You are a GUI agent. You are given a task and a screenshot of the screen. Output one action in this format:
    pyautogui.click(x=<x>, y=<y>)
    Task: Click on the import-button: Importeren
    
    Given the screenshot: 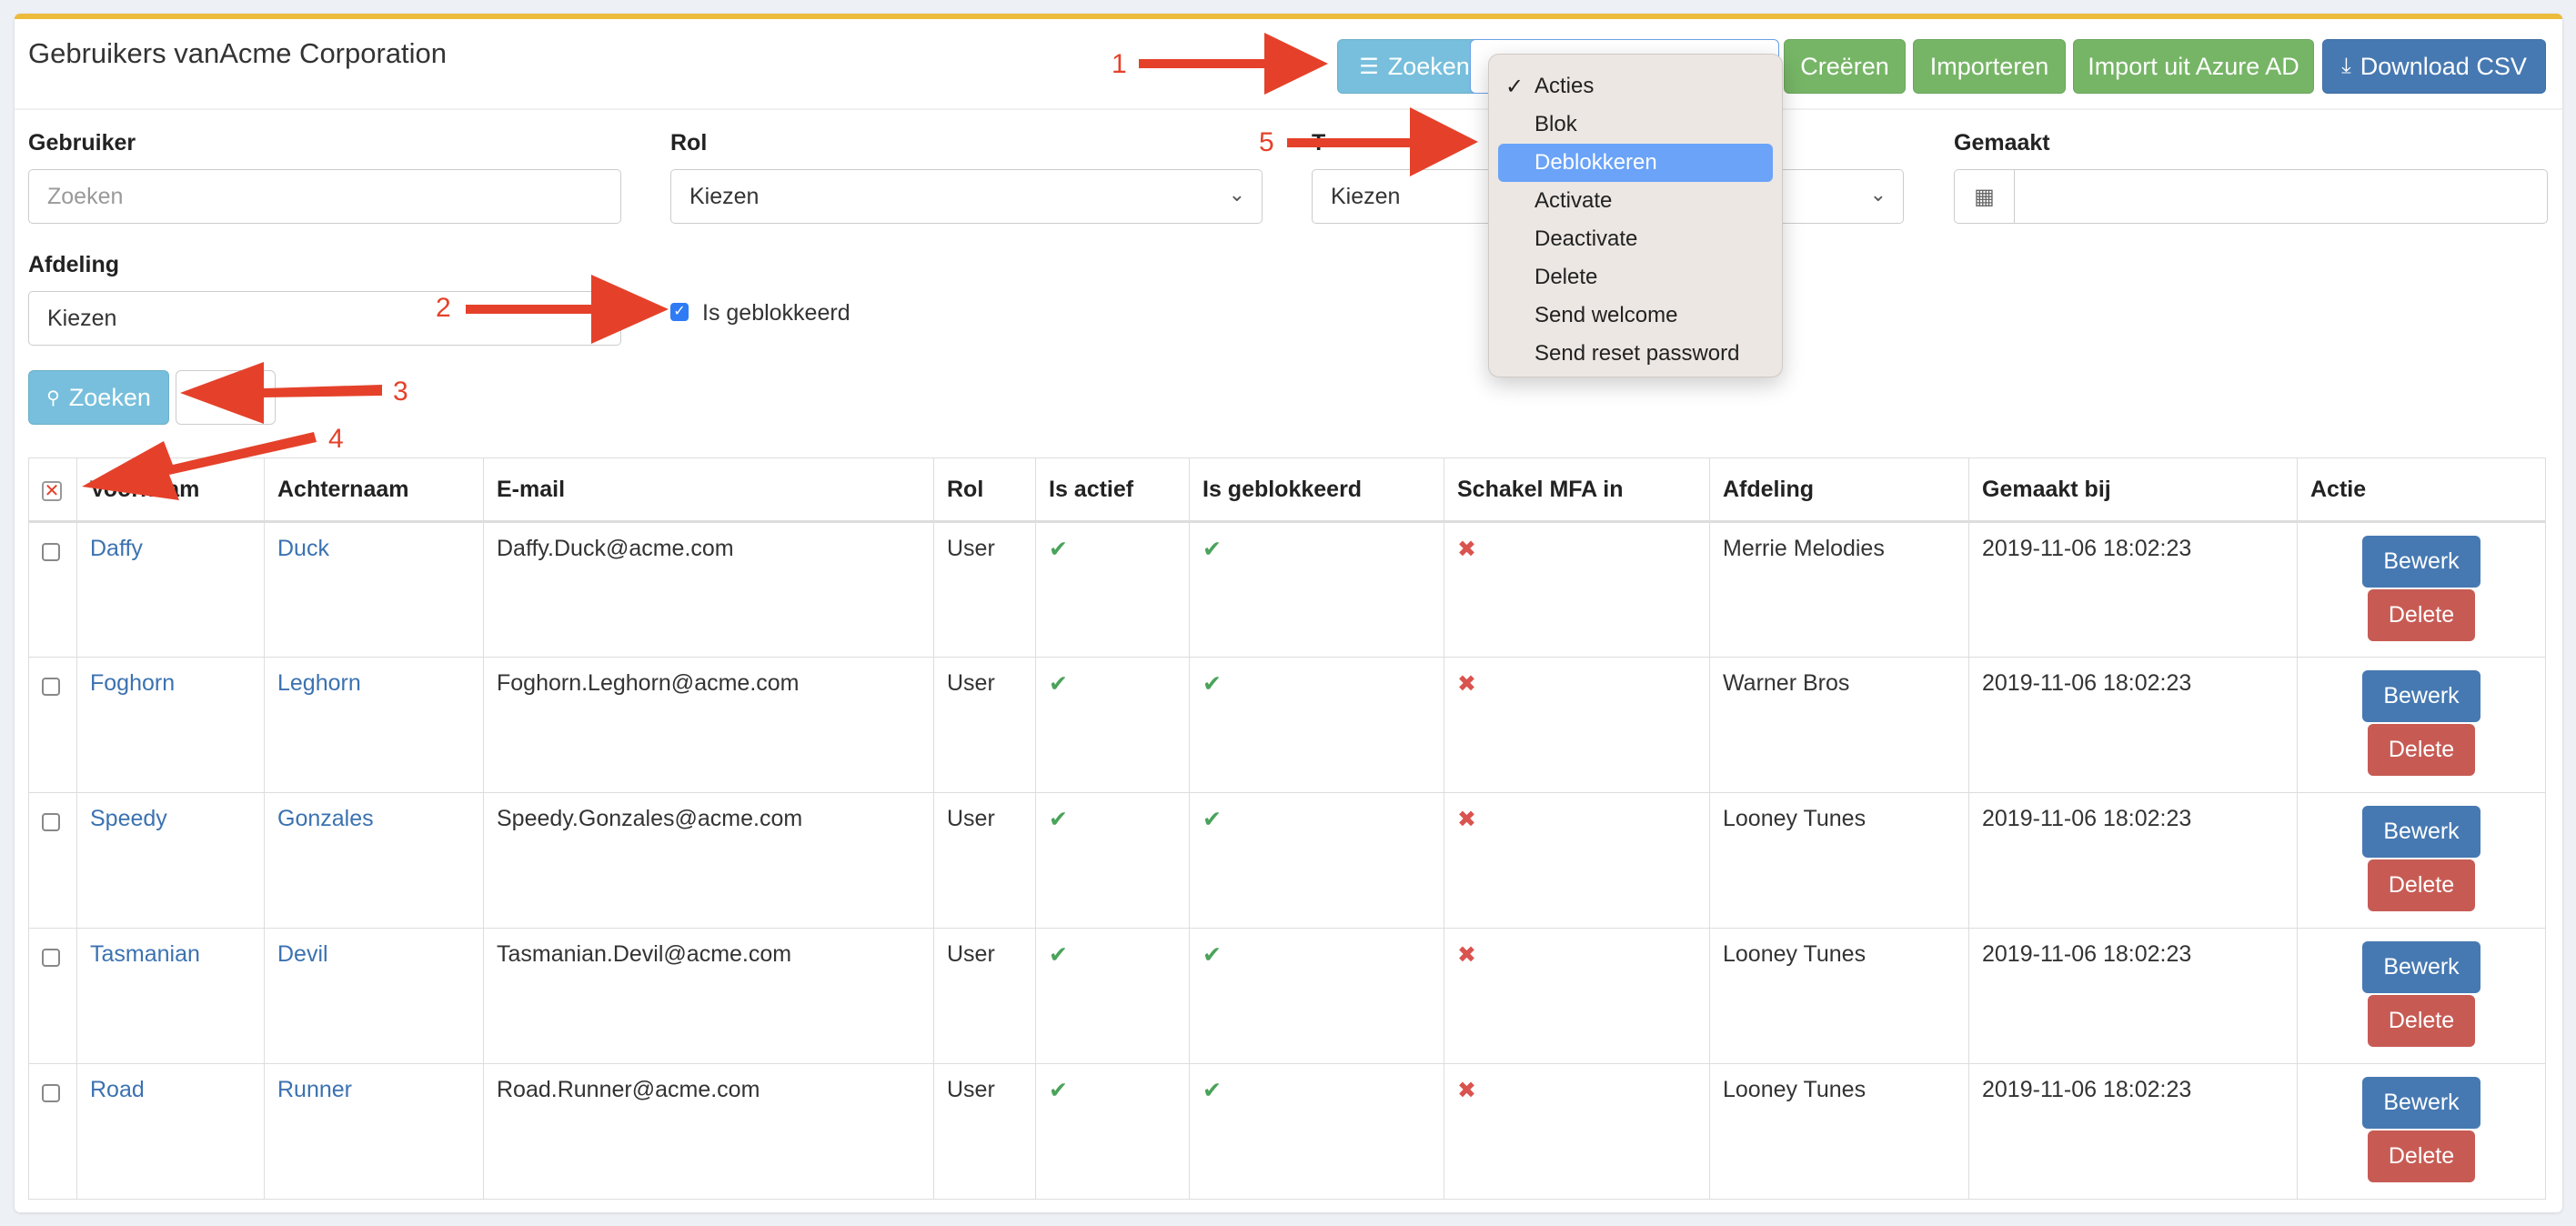 What is the action you would take?
    pyautogui.click(x=1989, y=67)
    